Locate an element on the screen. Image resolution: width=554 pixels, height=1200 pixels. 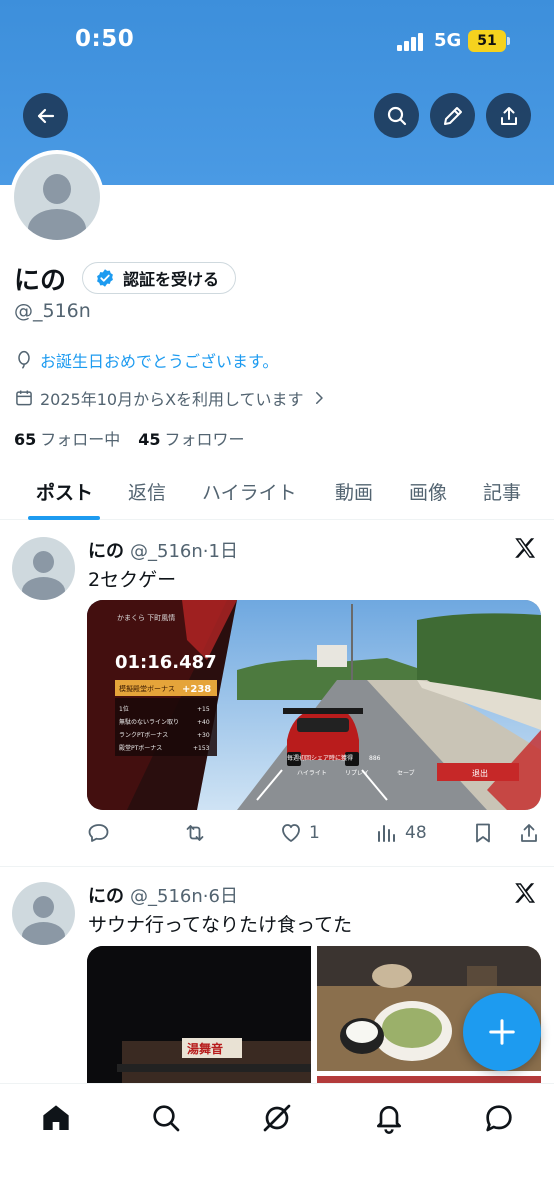
compose-button is located at coordinates (502, 1032).